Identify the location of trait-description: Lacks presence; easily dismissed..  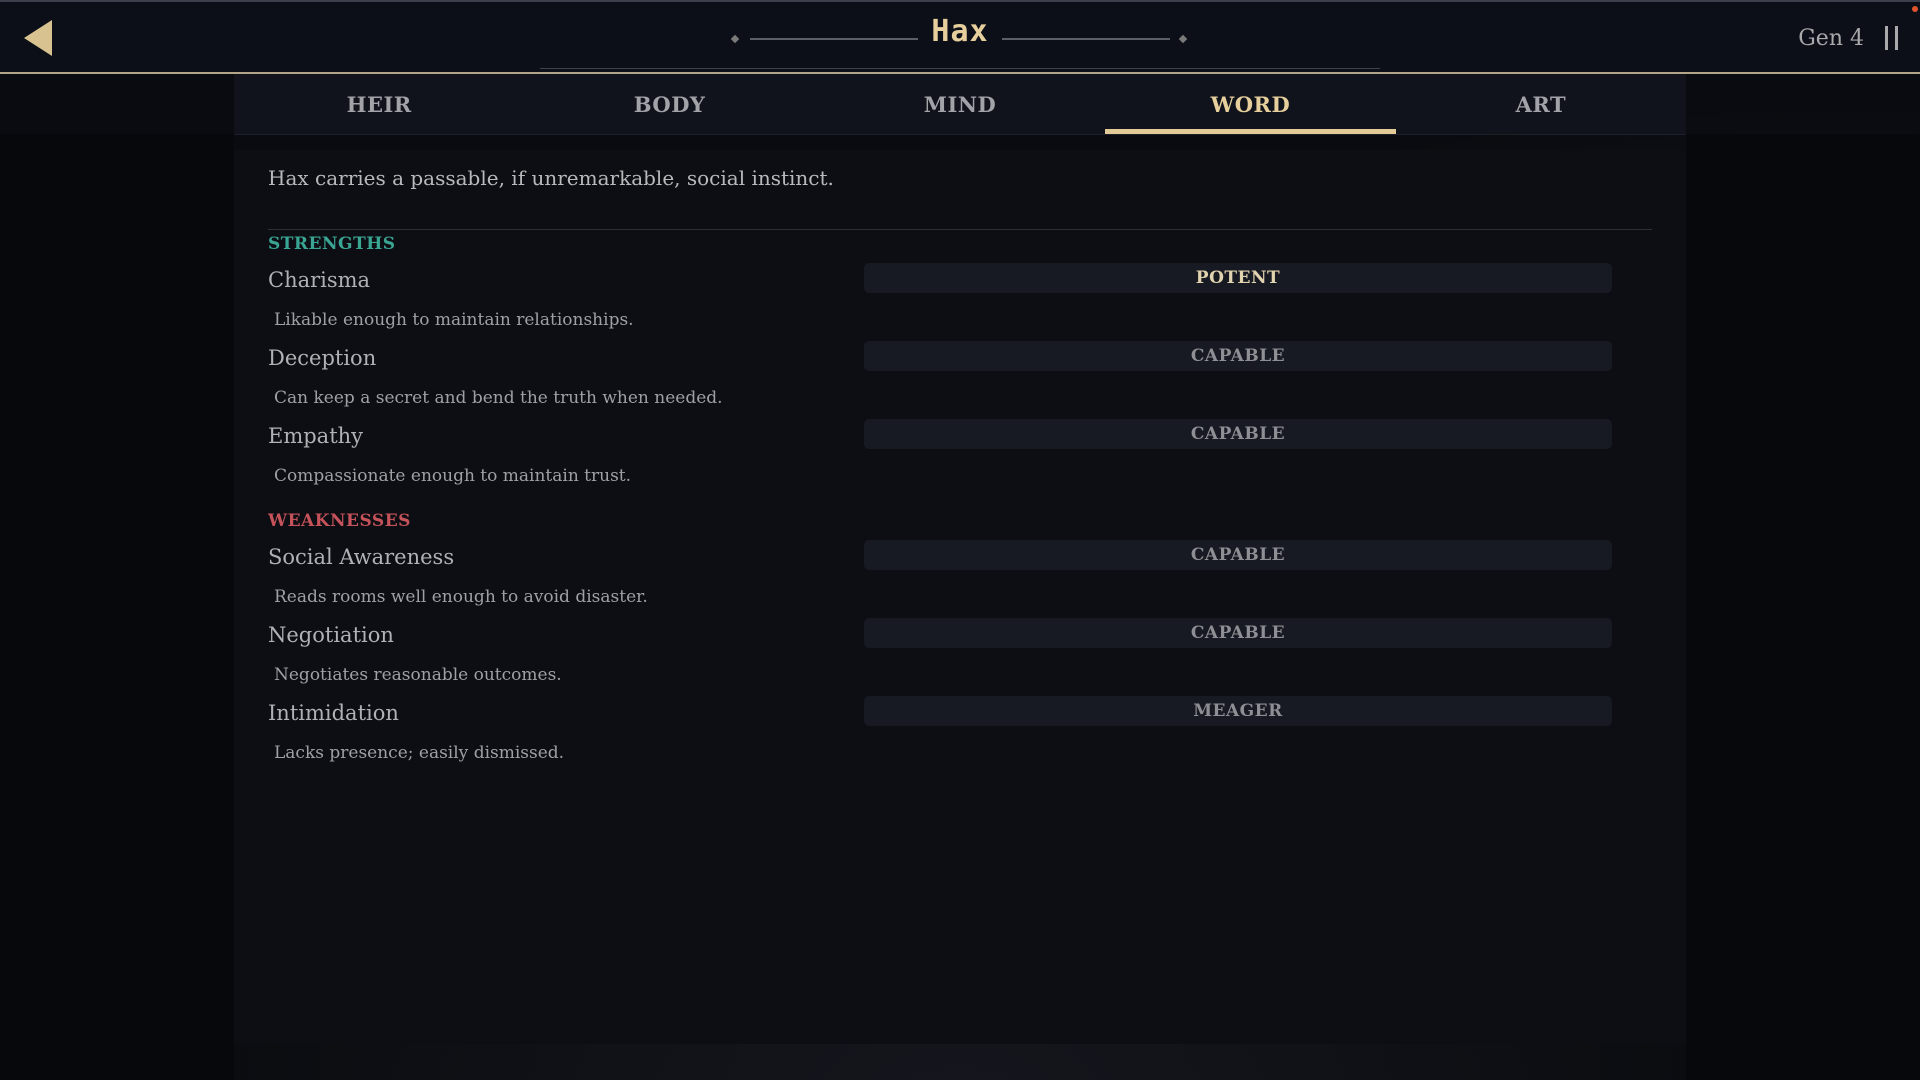
(419, 753).